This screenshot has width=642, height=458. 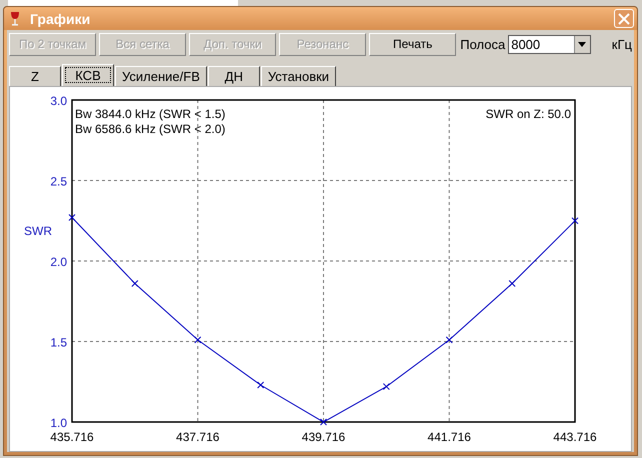 I want to click on x-tick-label: 435.716, so click(x=72, y=437).